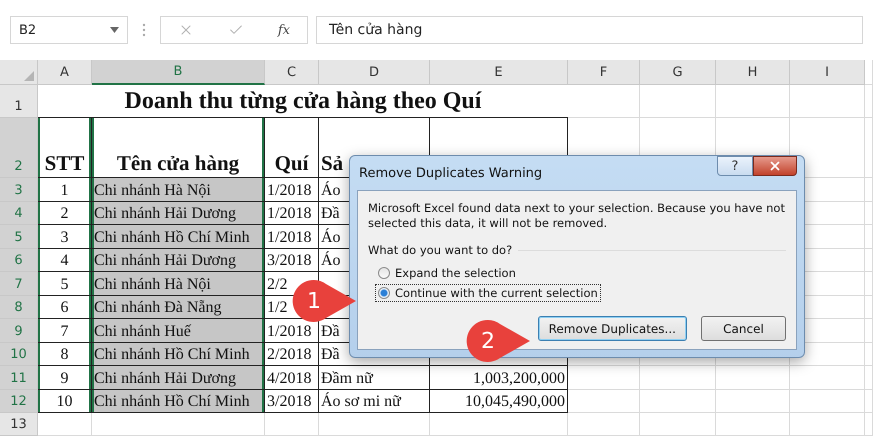  What do you see at coordinates (65, 190) in the screenshot?
I see `table-cell: 1` at bounding box center [65, 190].